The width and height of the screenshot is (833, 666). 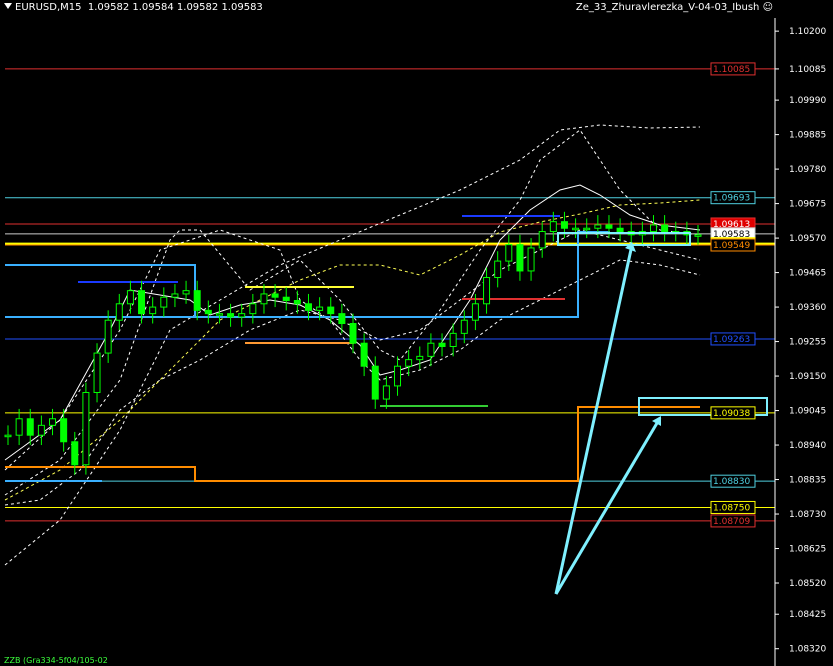 I want to click on price-level-label: 1.09549, so click(x=731, y=246).